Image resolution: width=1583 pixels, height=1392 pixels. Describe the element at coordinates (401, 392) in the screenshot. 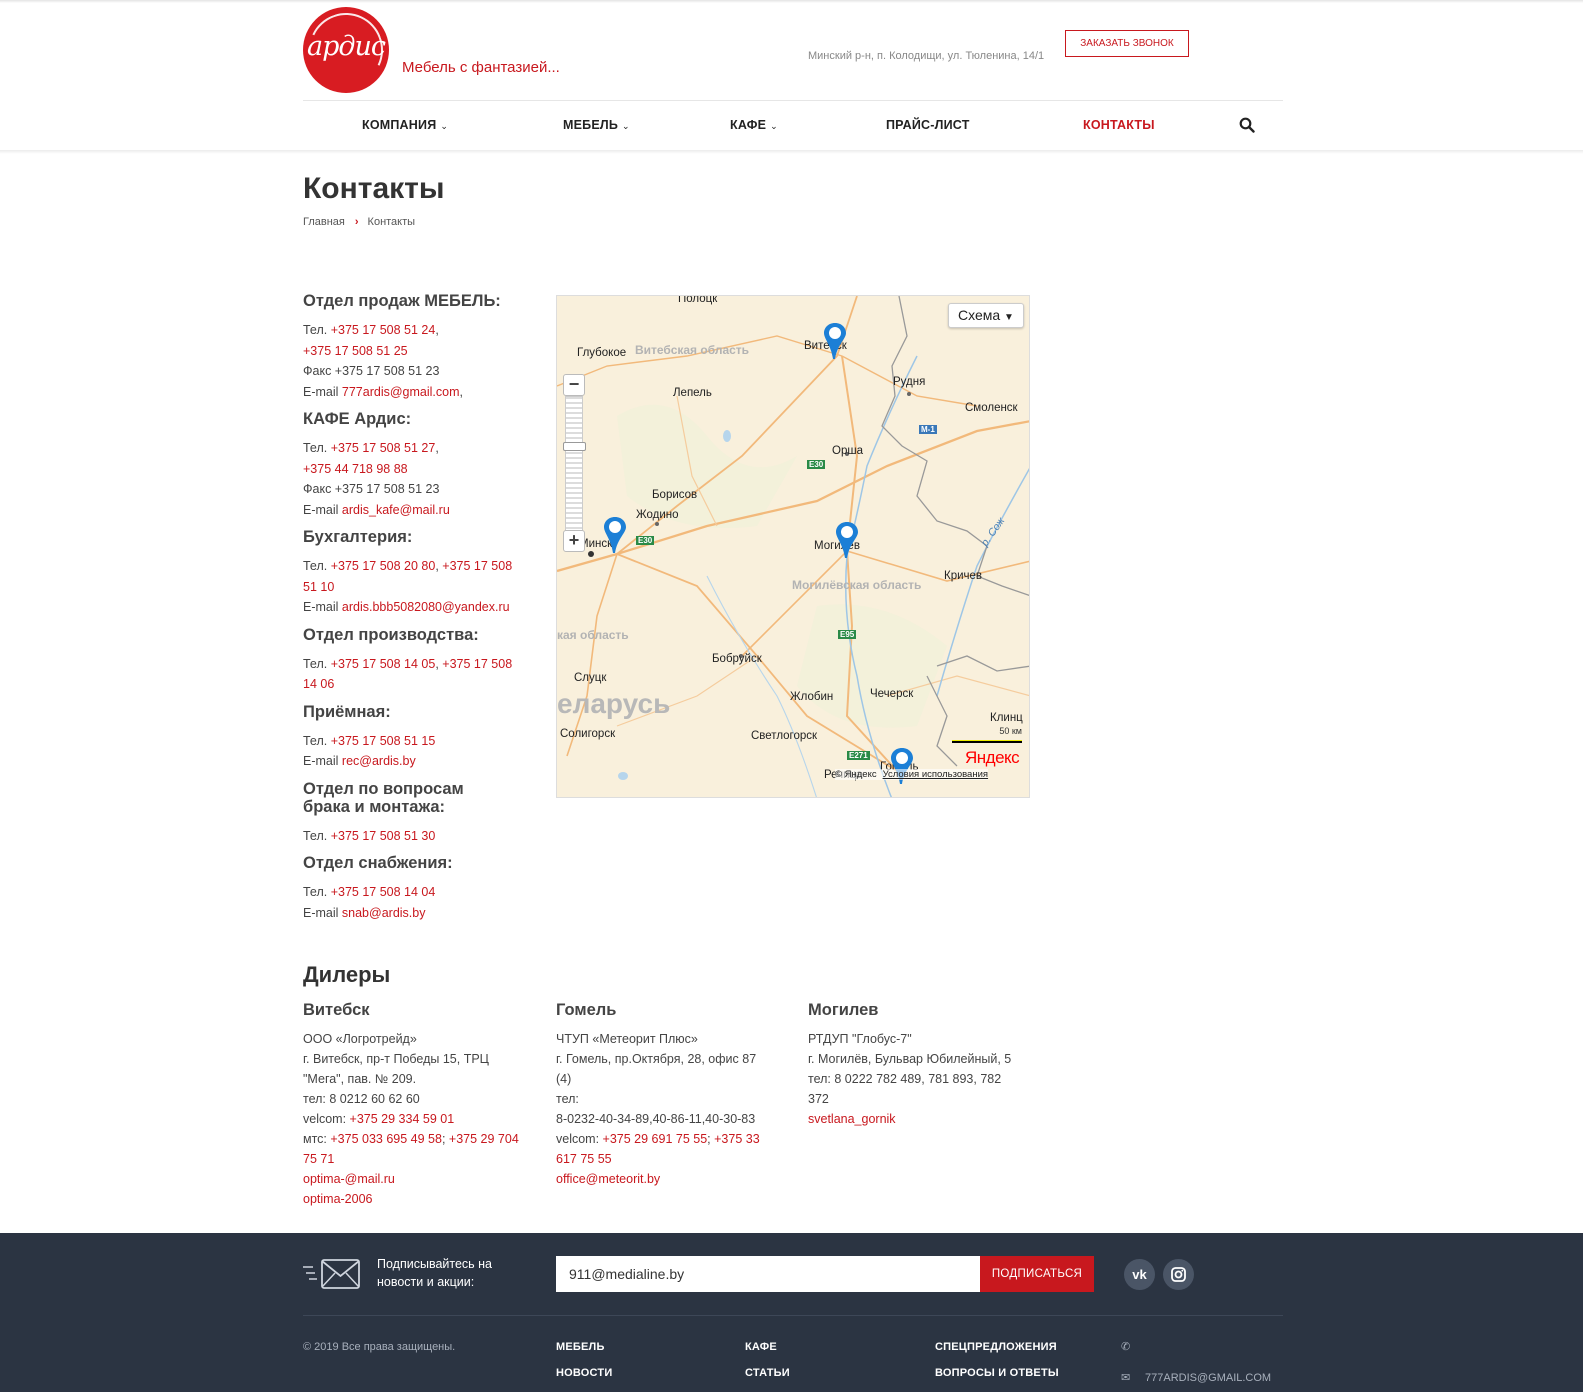

I see `contact-link: 777ardis@gmail.com` at that location.